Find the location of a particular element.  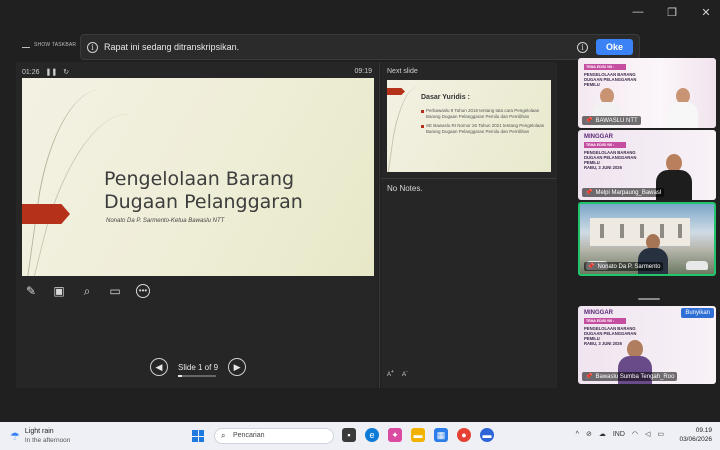

file-explorer-icon: ▬ is located at coordinates (418, 435).